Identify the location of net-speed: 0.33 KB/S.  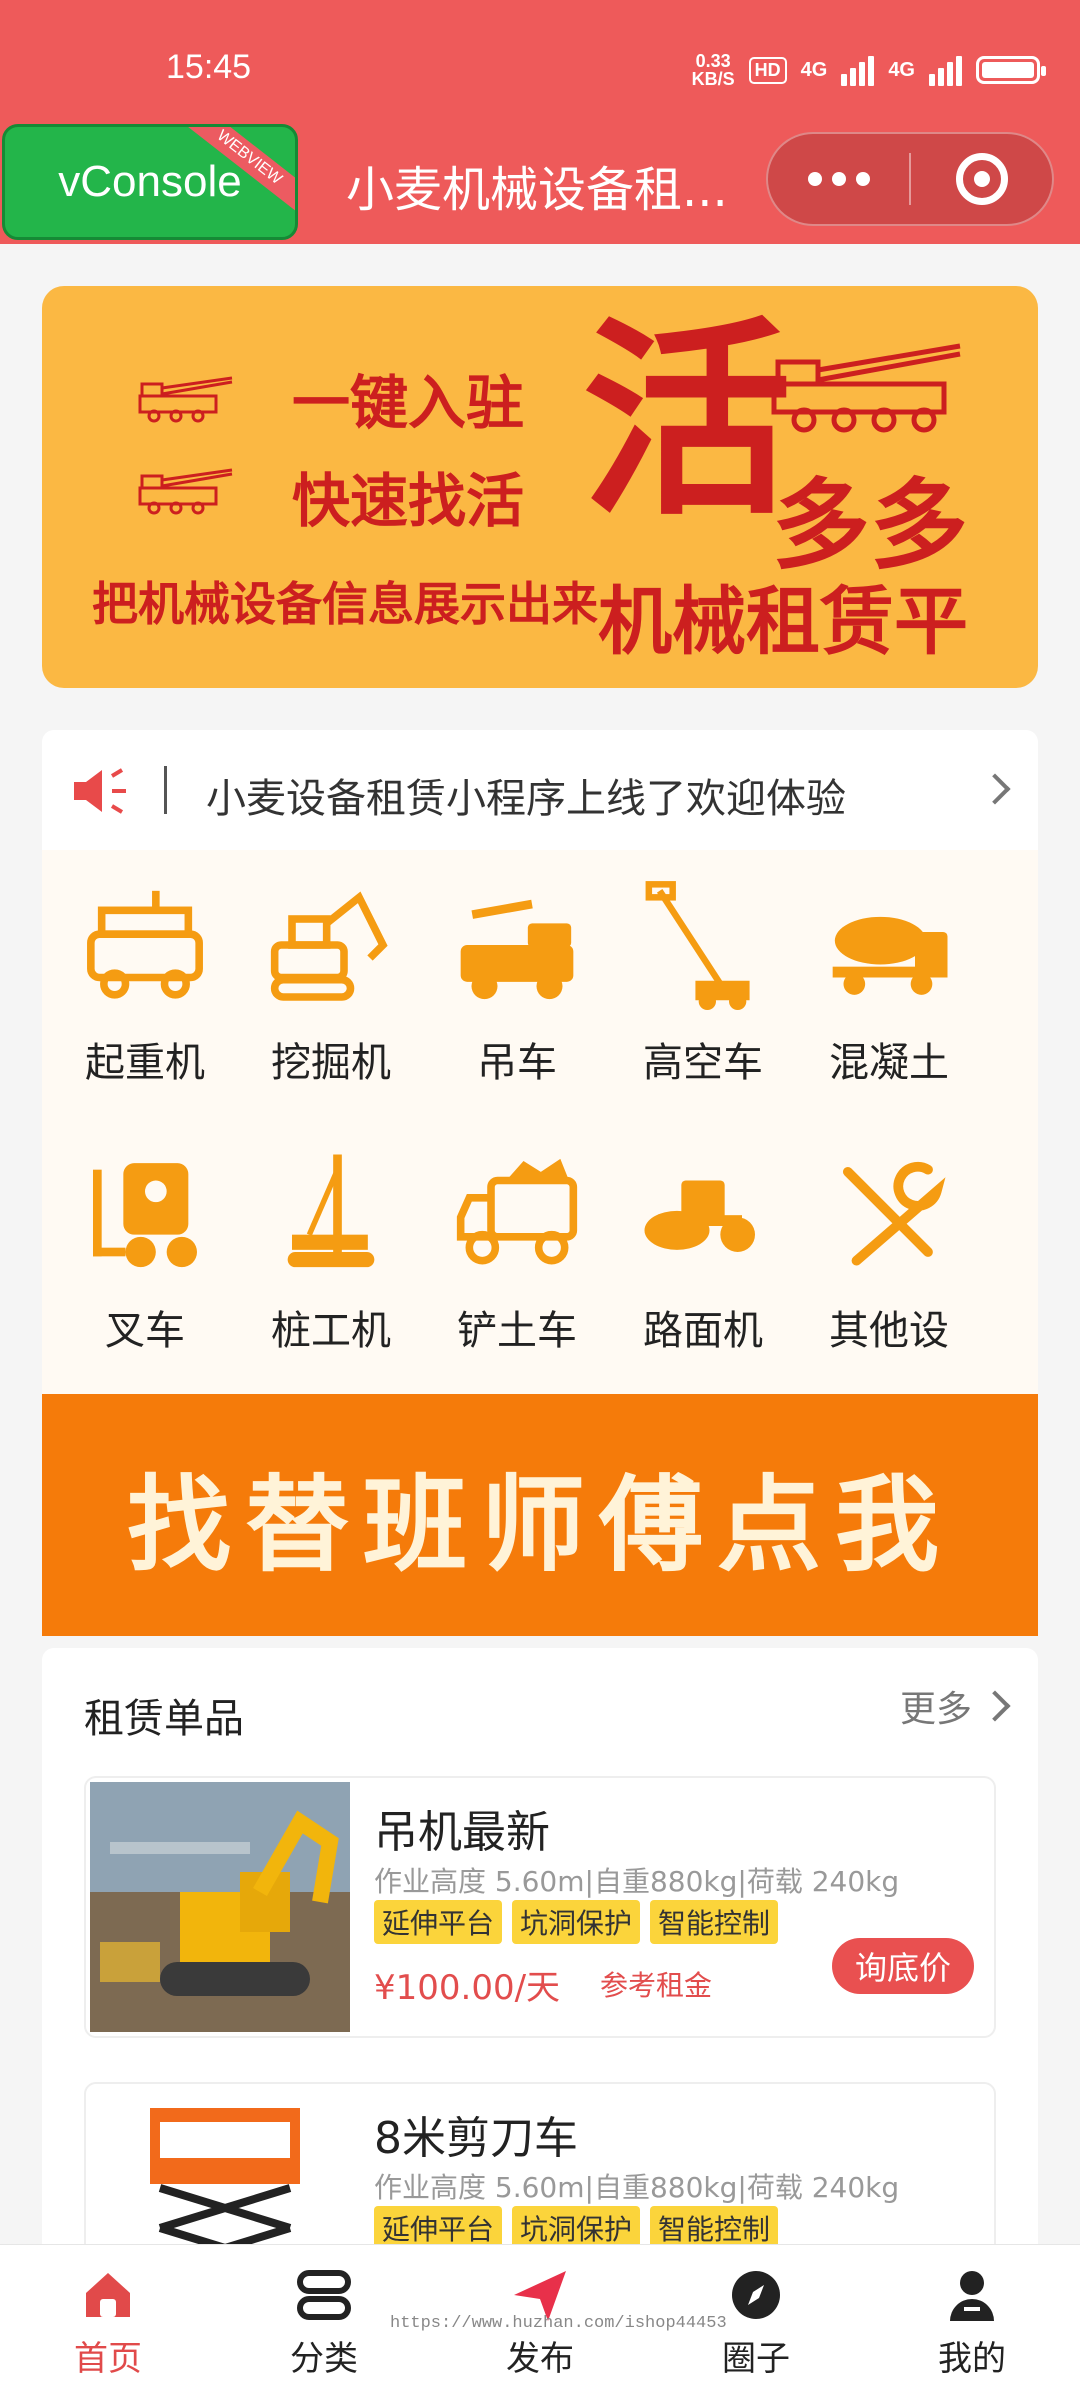
(713, 70).